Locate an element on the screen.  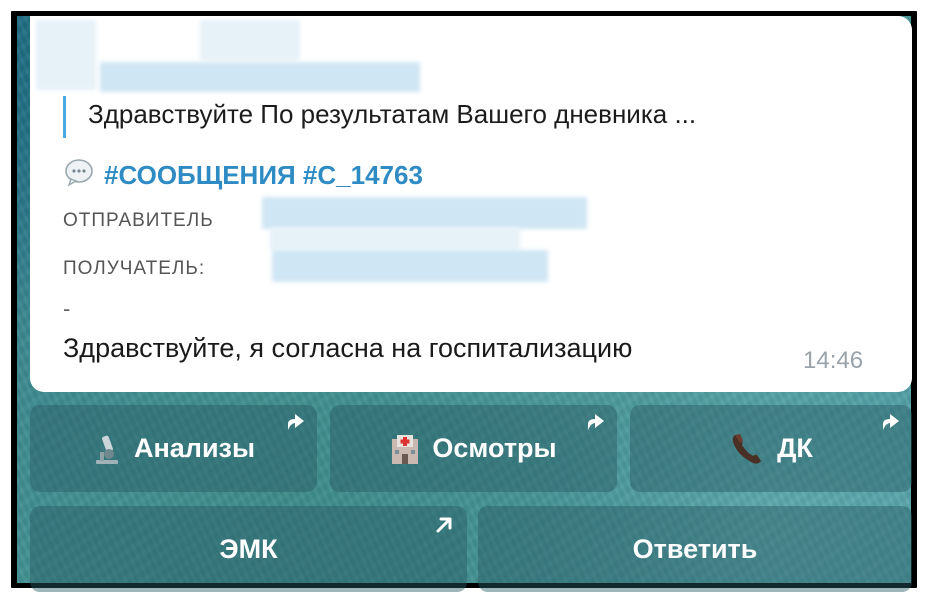
dk-button: ДК is located at coordinates (771, 448).